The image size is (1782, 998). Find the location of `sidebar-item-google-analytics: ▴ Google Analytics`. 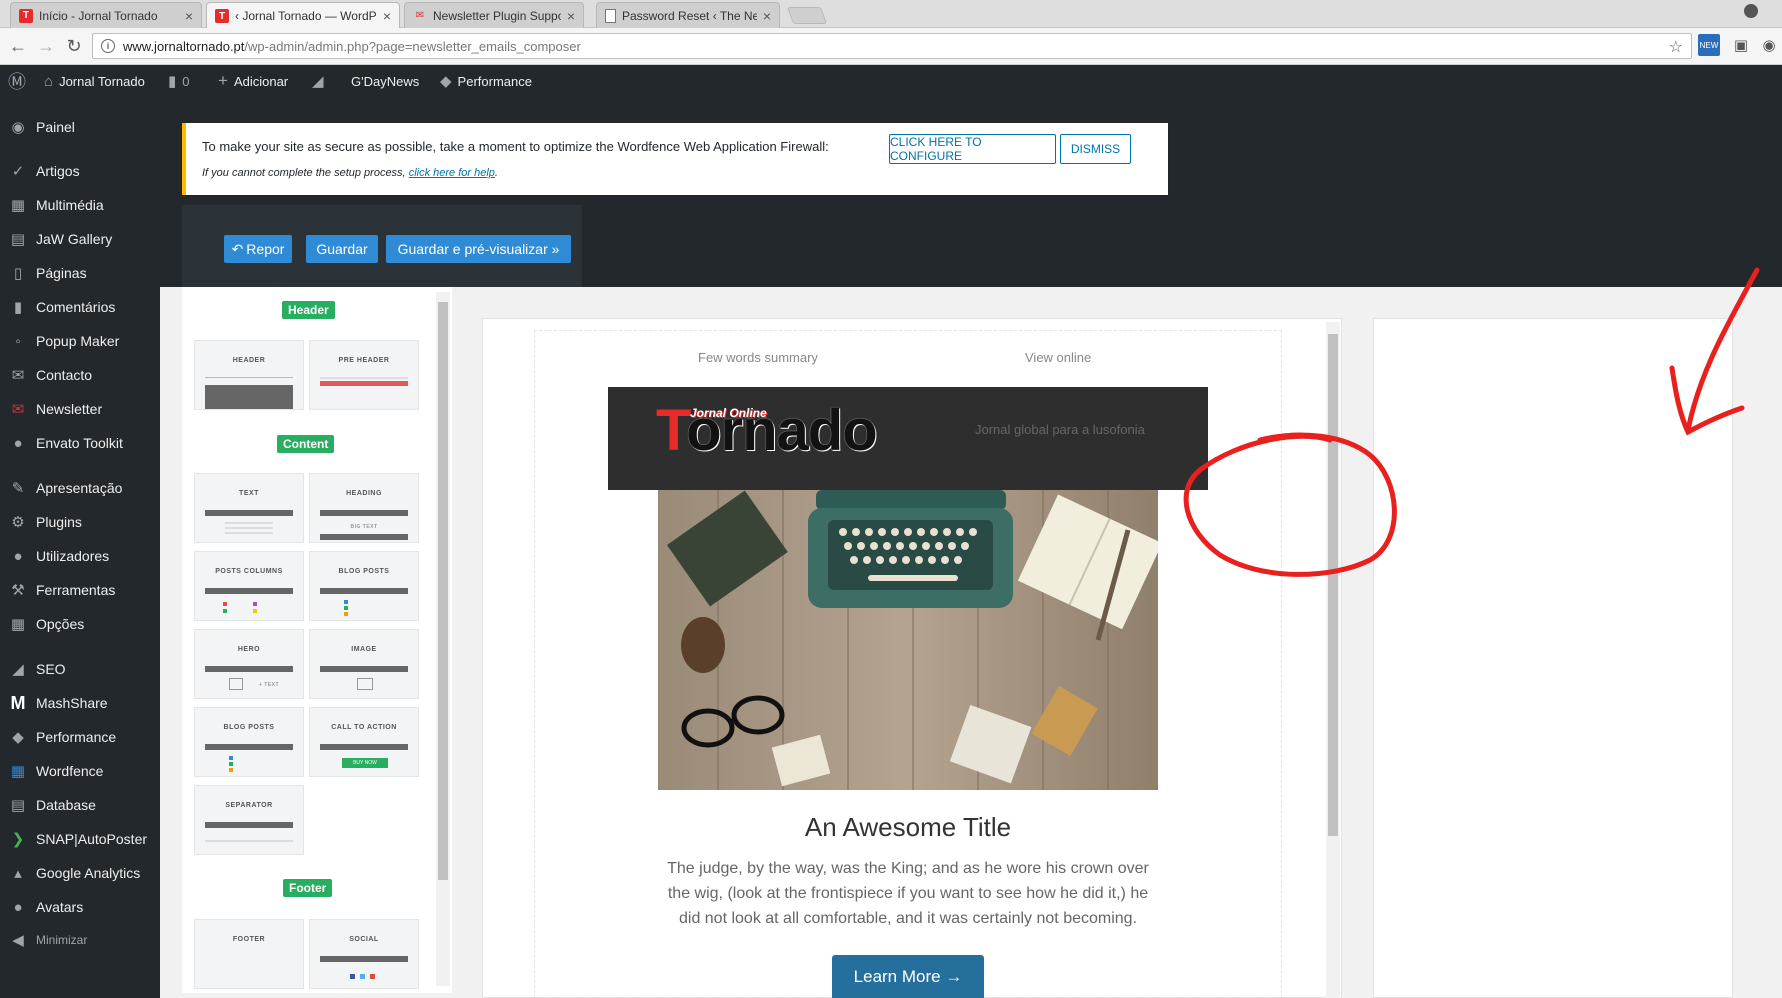

sidebar-item-google-analytics: ▴ Google Analytics is located at coordinates (80, 873).